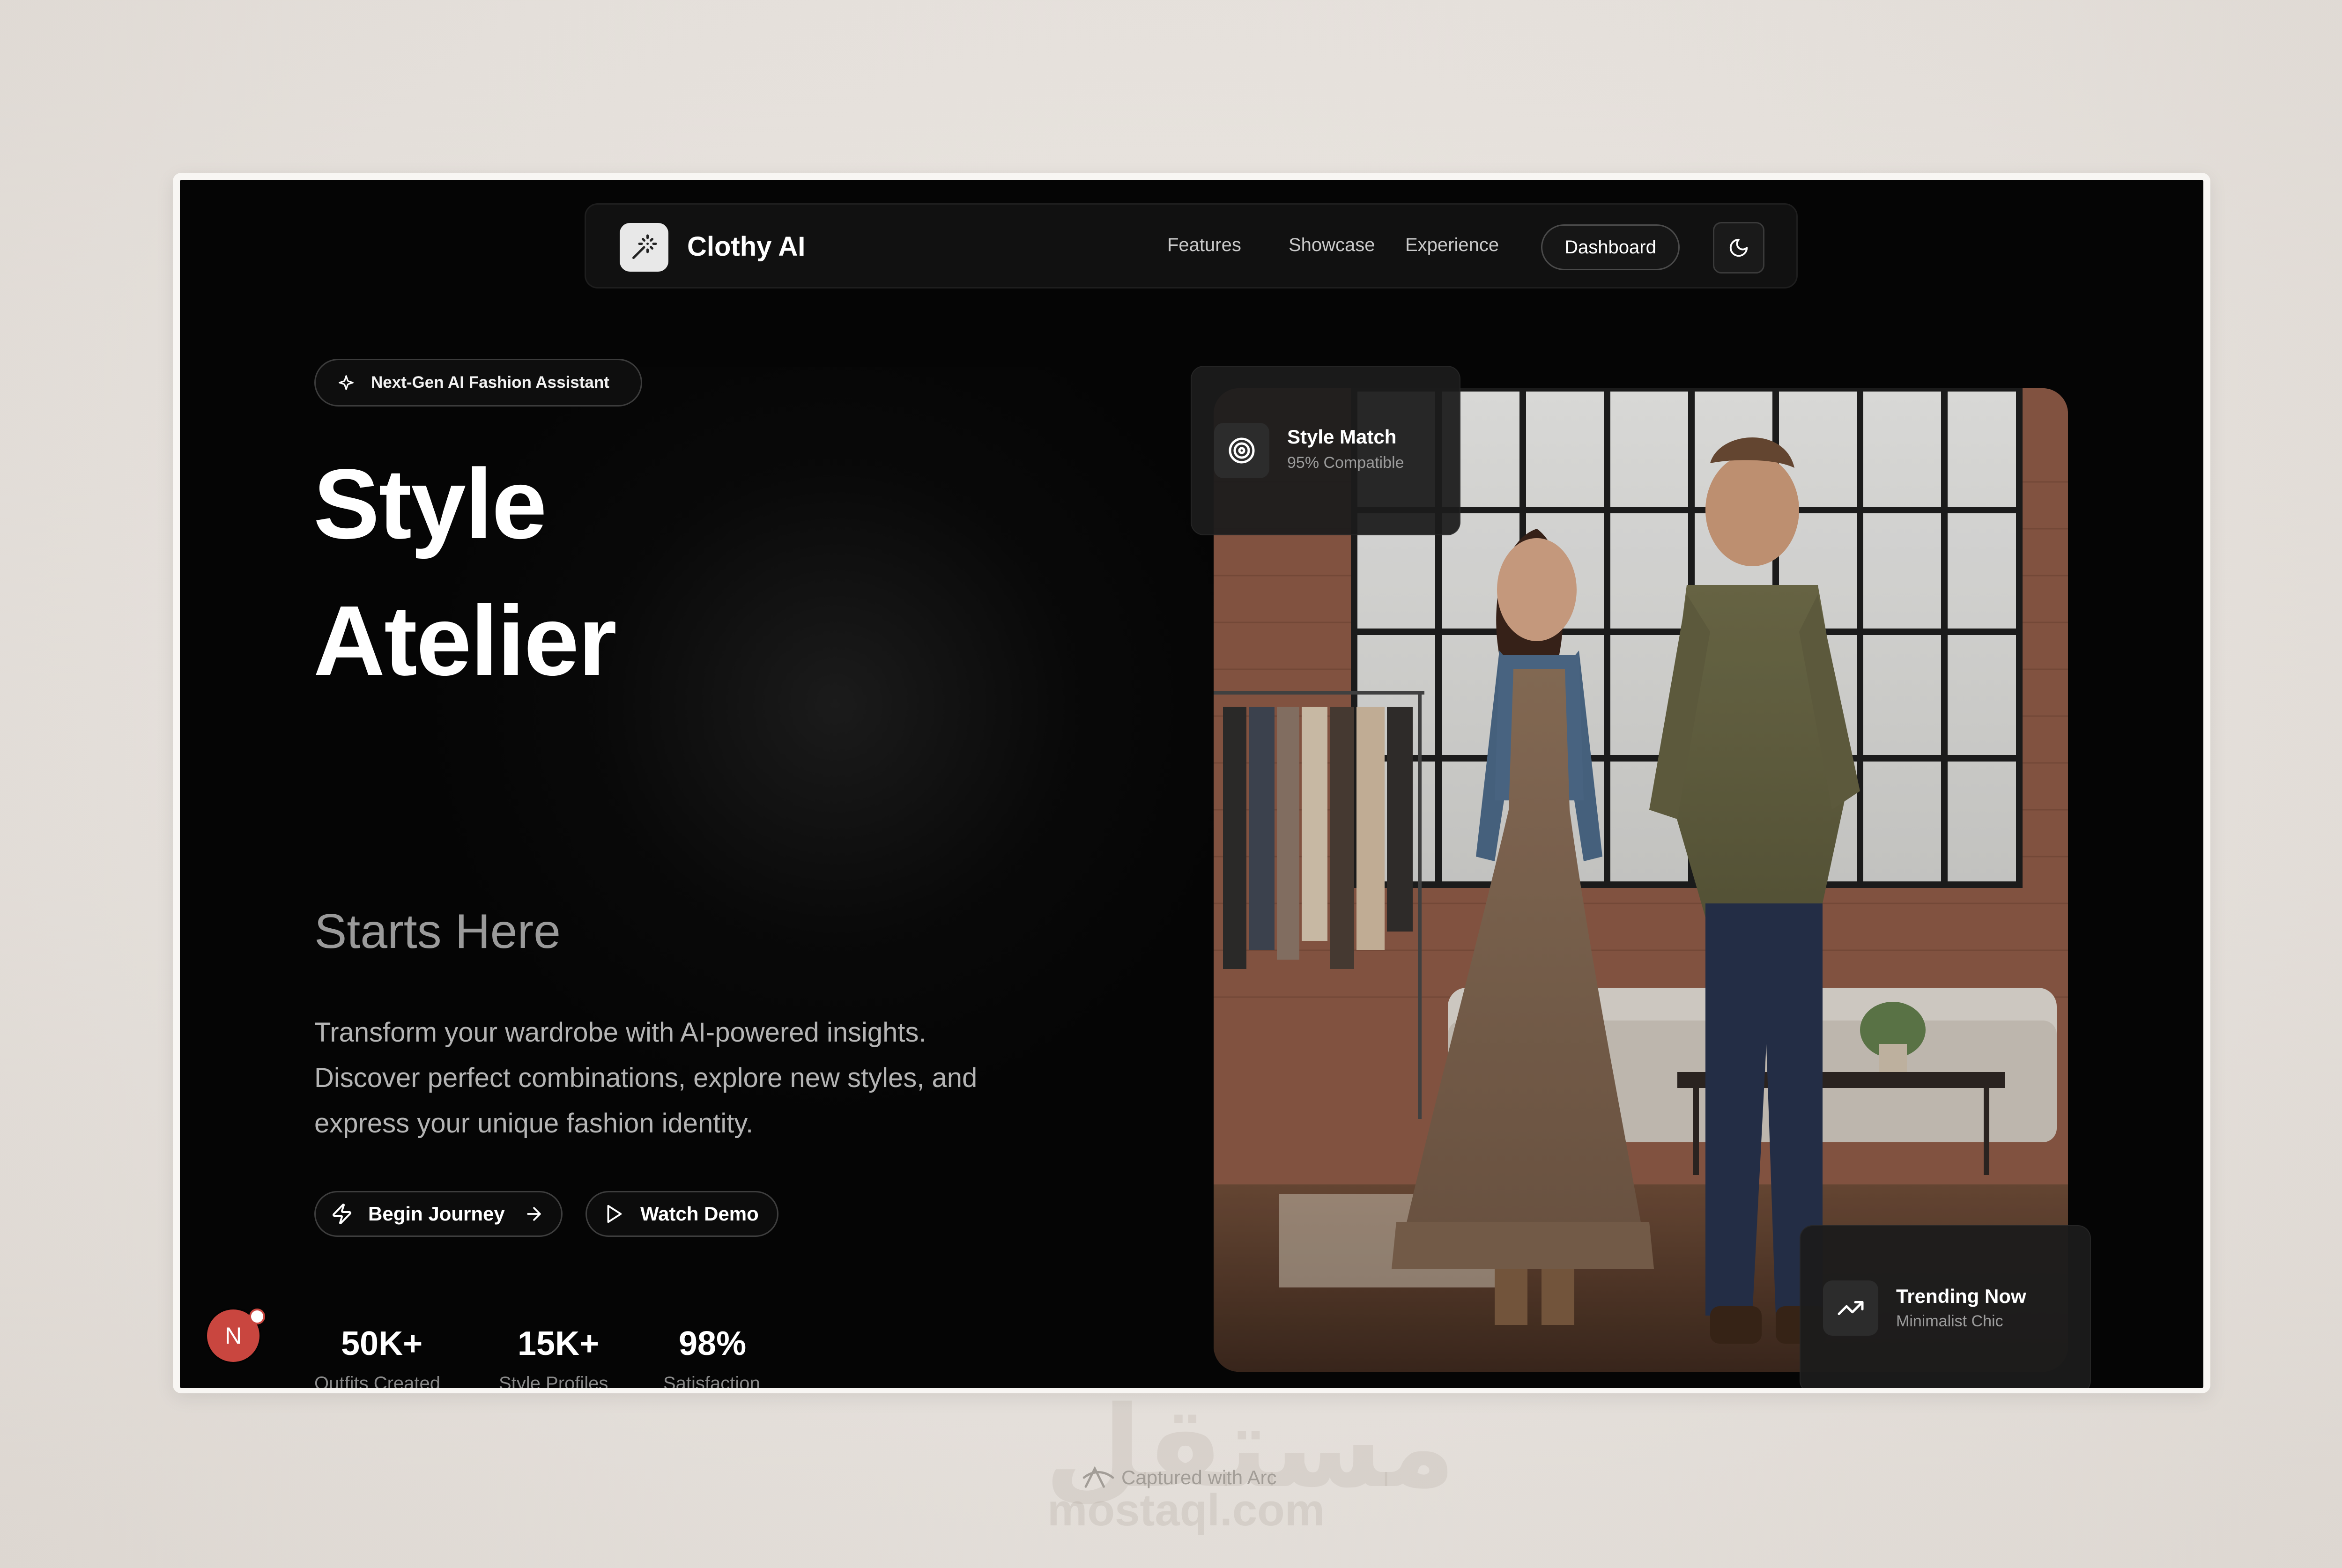 The height and width of the screenshot is (1568, 2342). What do you see at coordinates (644, 247) in the screenshot?
I see `logo-icon` at bounding box center [644, 247].